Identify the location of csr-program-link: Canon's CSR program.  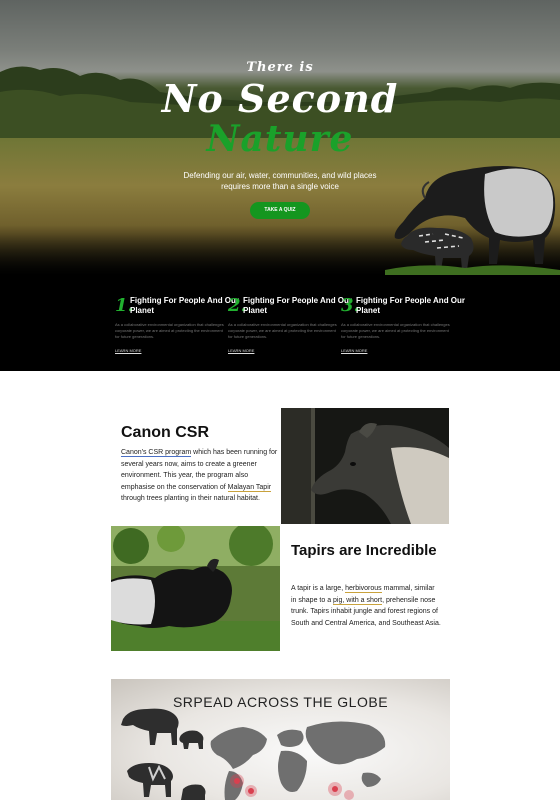
(156, 453).